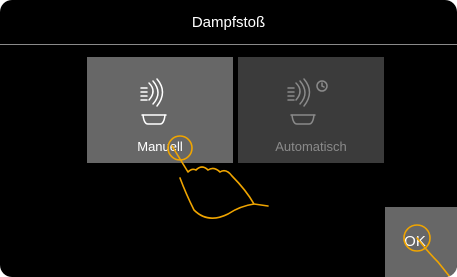 The width and height of the screenshot is (457, 277). What do you see at coordinates (415, 241) in the screenshot?
I see `ok-label: OK` at bounding box center [415, 241].